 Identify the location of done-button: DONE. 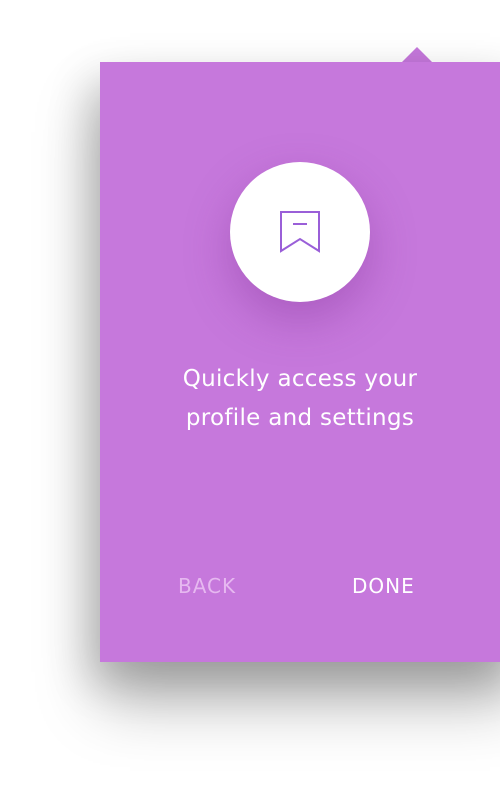
(383, 586).